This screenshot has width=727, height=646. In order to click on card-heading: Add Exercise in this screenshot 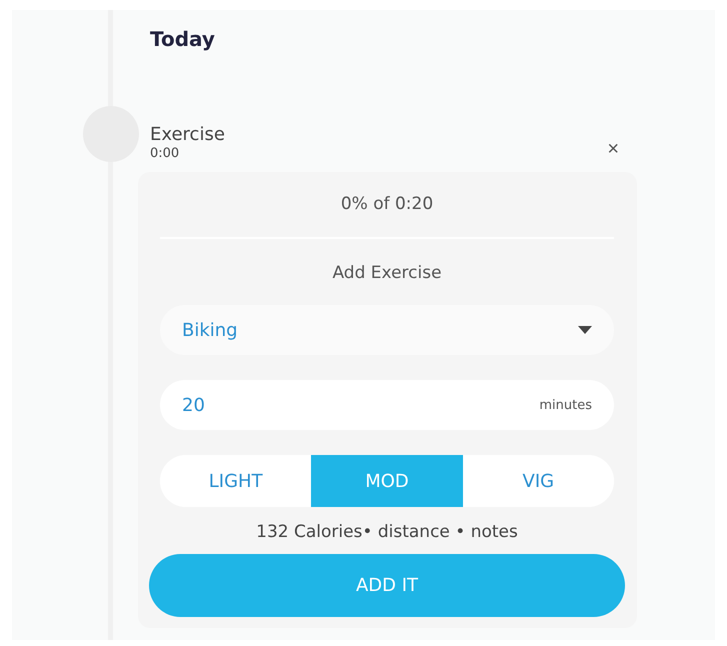, I will do `click(387, 273)`.